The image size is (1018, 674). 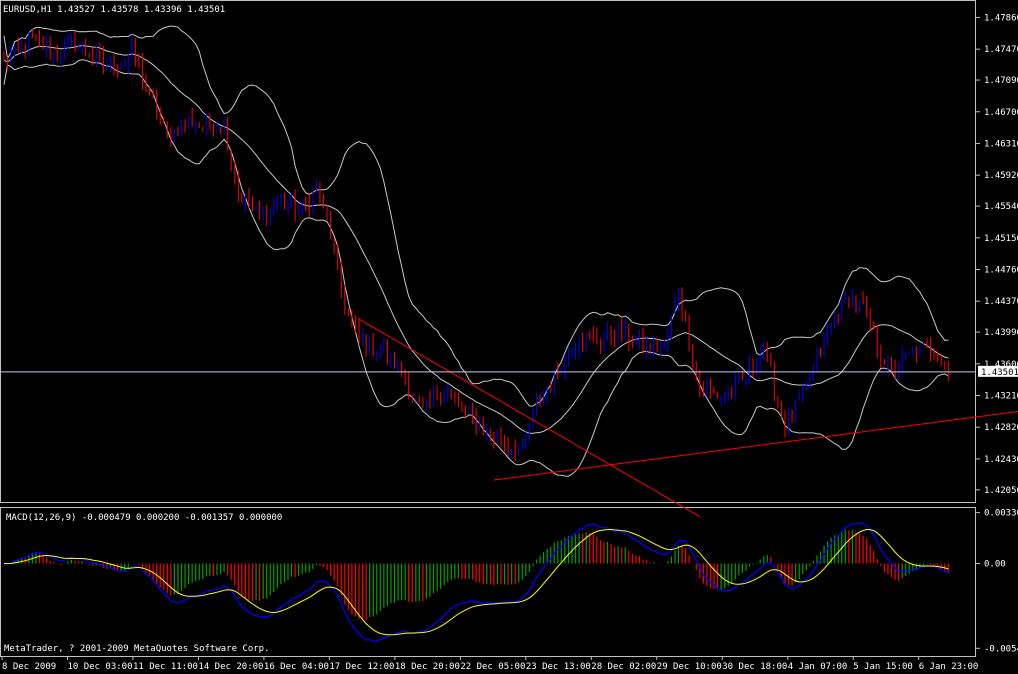 What do you see at coordinates (165, 667) in the screenshot?
I see `time-tick-label: 11 Dec 11:00` at bounding box center [165, 667].